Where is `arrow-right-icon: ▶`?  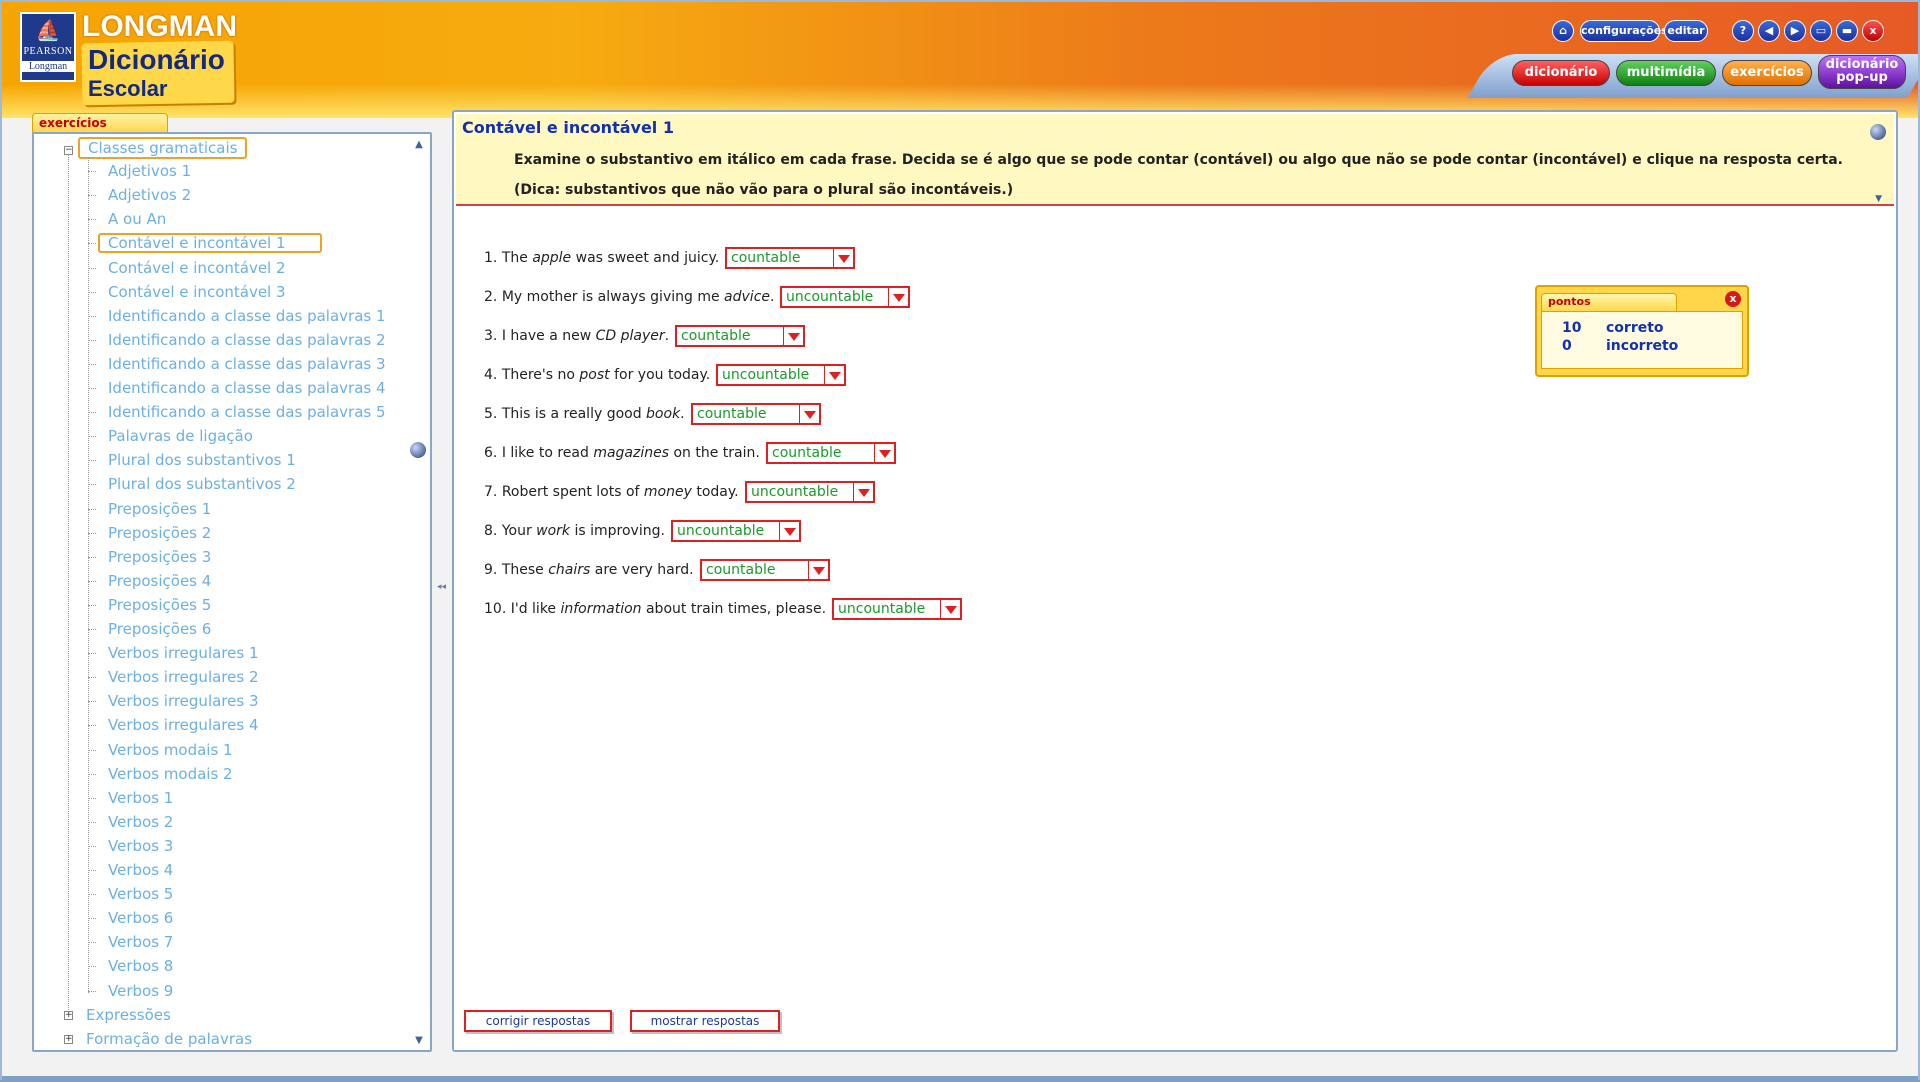 arrow-right-icon: ▶ is located at coordinates (1795, 31).